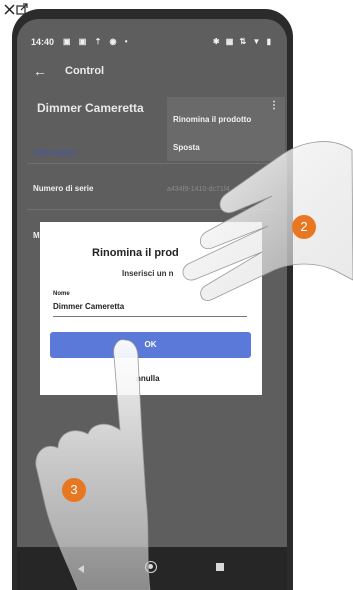 Image resolution: width=353 pixels, height=590 pixels. What do you see at coordinates (93, 464) in the screenshot?
I see `hand-pointing-lower-left-icon` at bounding box center [93, 464].